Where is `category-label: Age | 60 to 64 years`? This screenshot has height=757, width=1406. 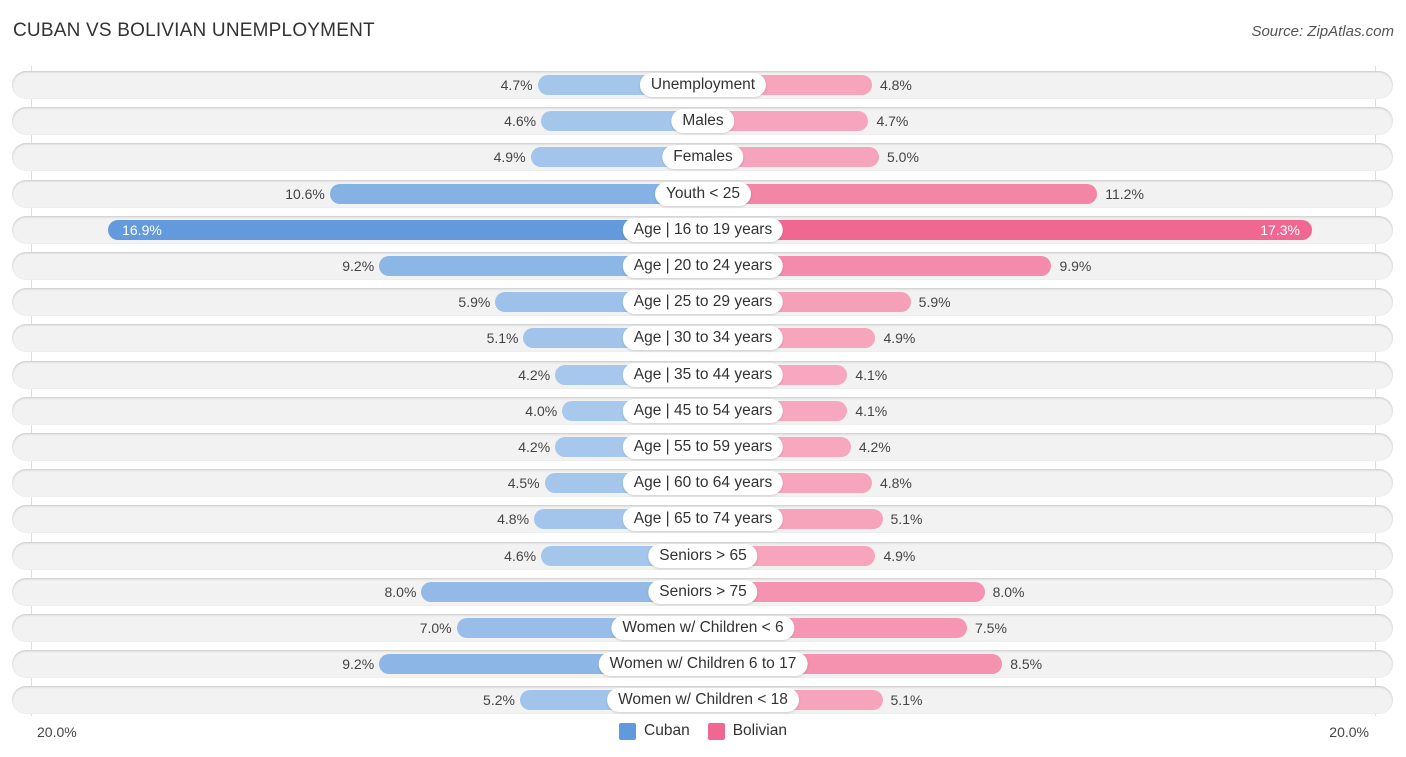 category-label: Age | 60 to 64 years is located at coordinates (703, 483).